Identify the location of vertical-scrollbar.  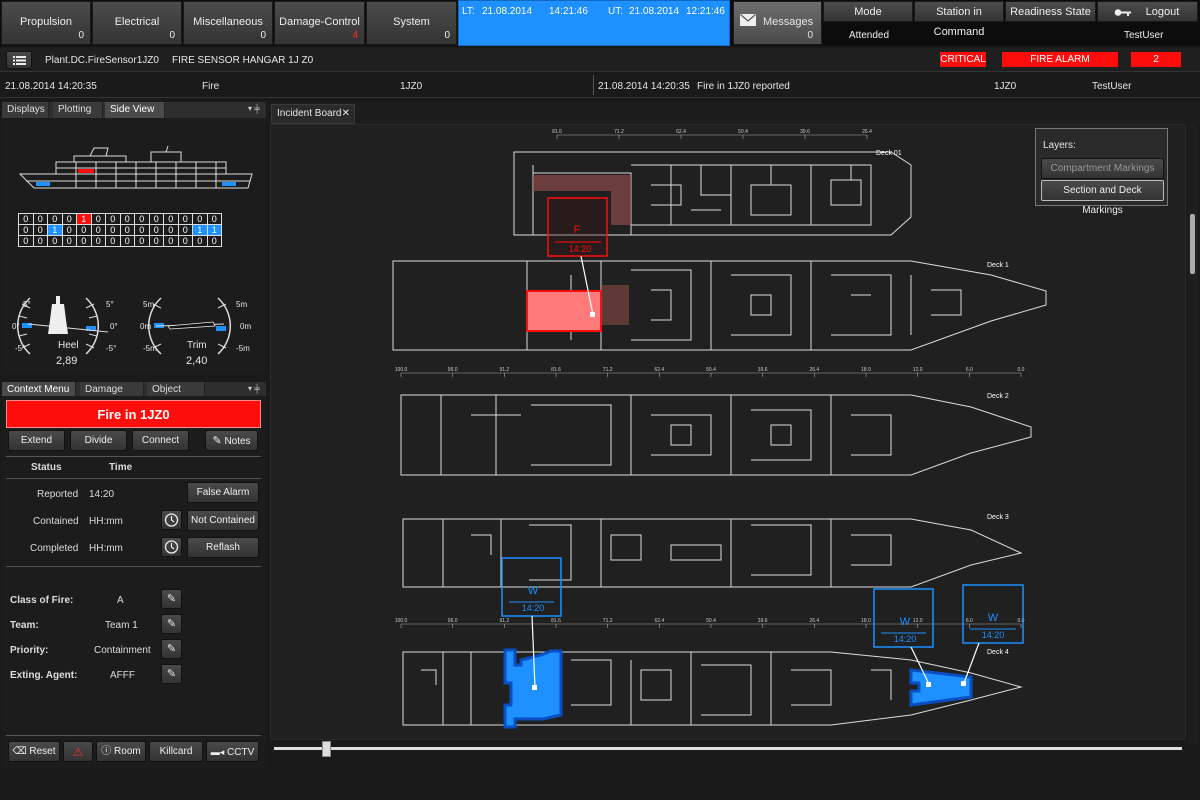
(1193, 434).